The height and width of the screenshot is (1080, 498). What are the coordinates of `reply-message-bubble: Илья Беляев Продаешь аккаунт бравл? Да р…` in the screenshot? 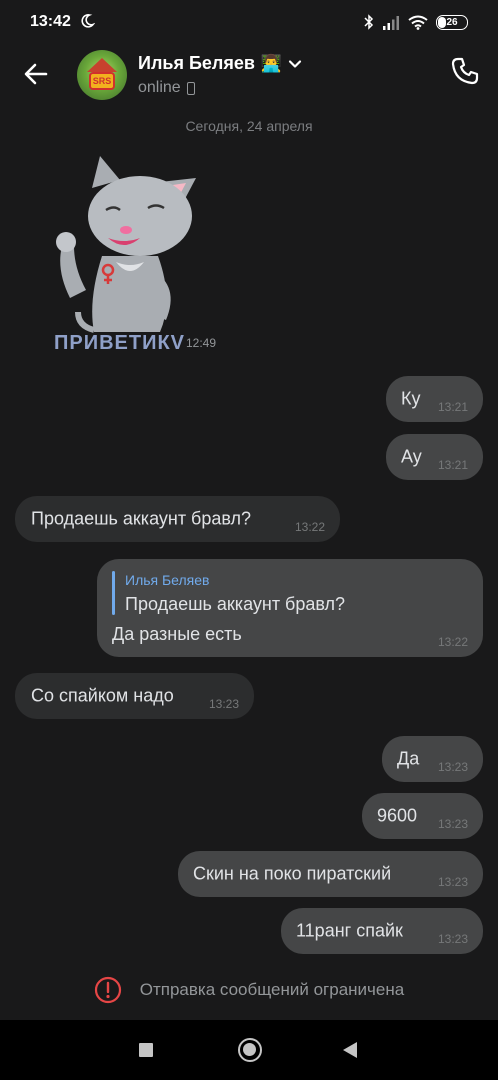 It's located at (290, 608).